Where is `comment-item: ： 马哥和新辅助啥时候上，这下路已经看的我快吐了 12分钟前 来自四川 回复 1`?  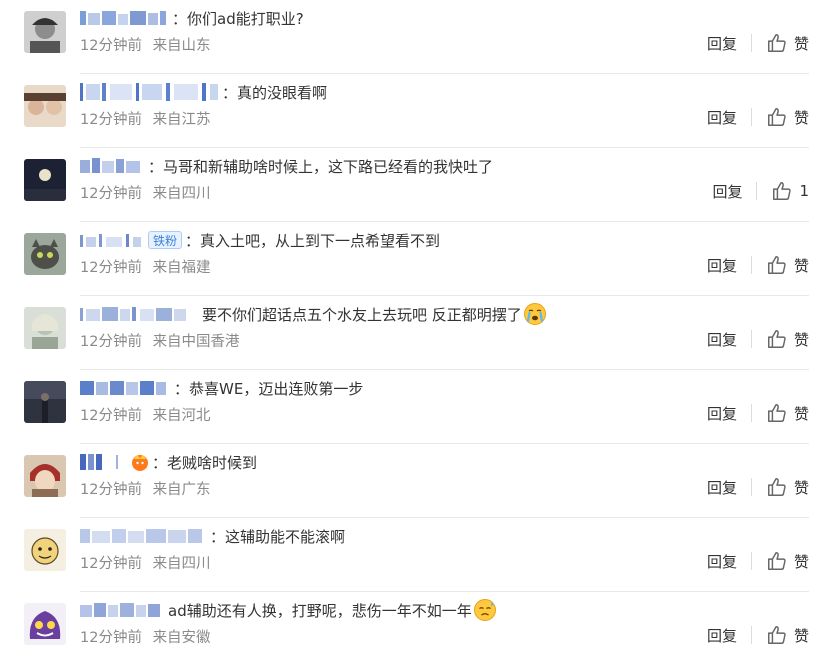 comment-item: ： 马哥和新辅助啥时候上，这下路已经看的我快吐了 12分钟前 来自四川 回复 1 is located at coordinates (417, 185).